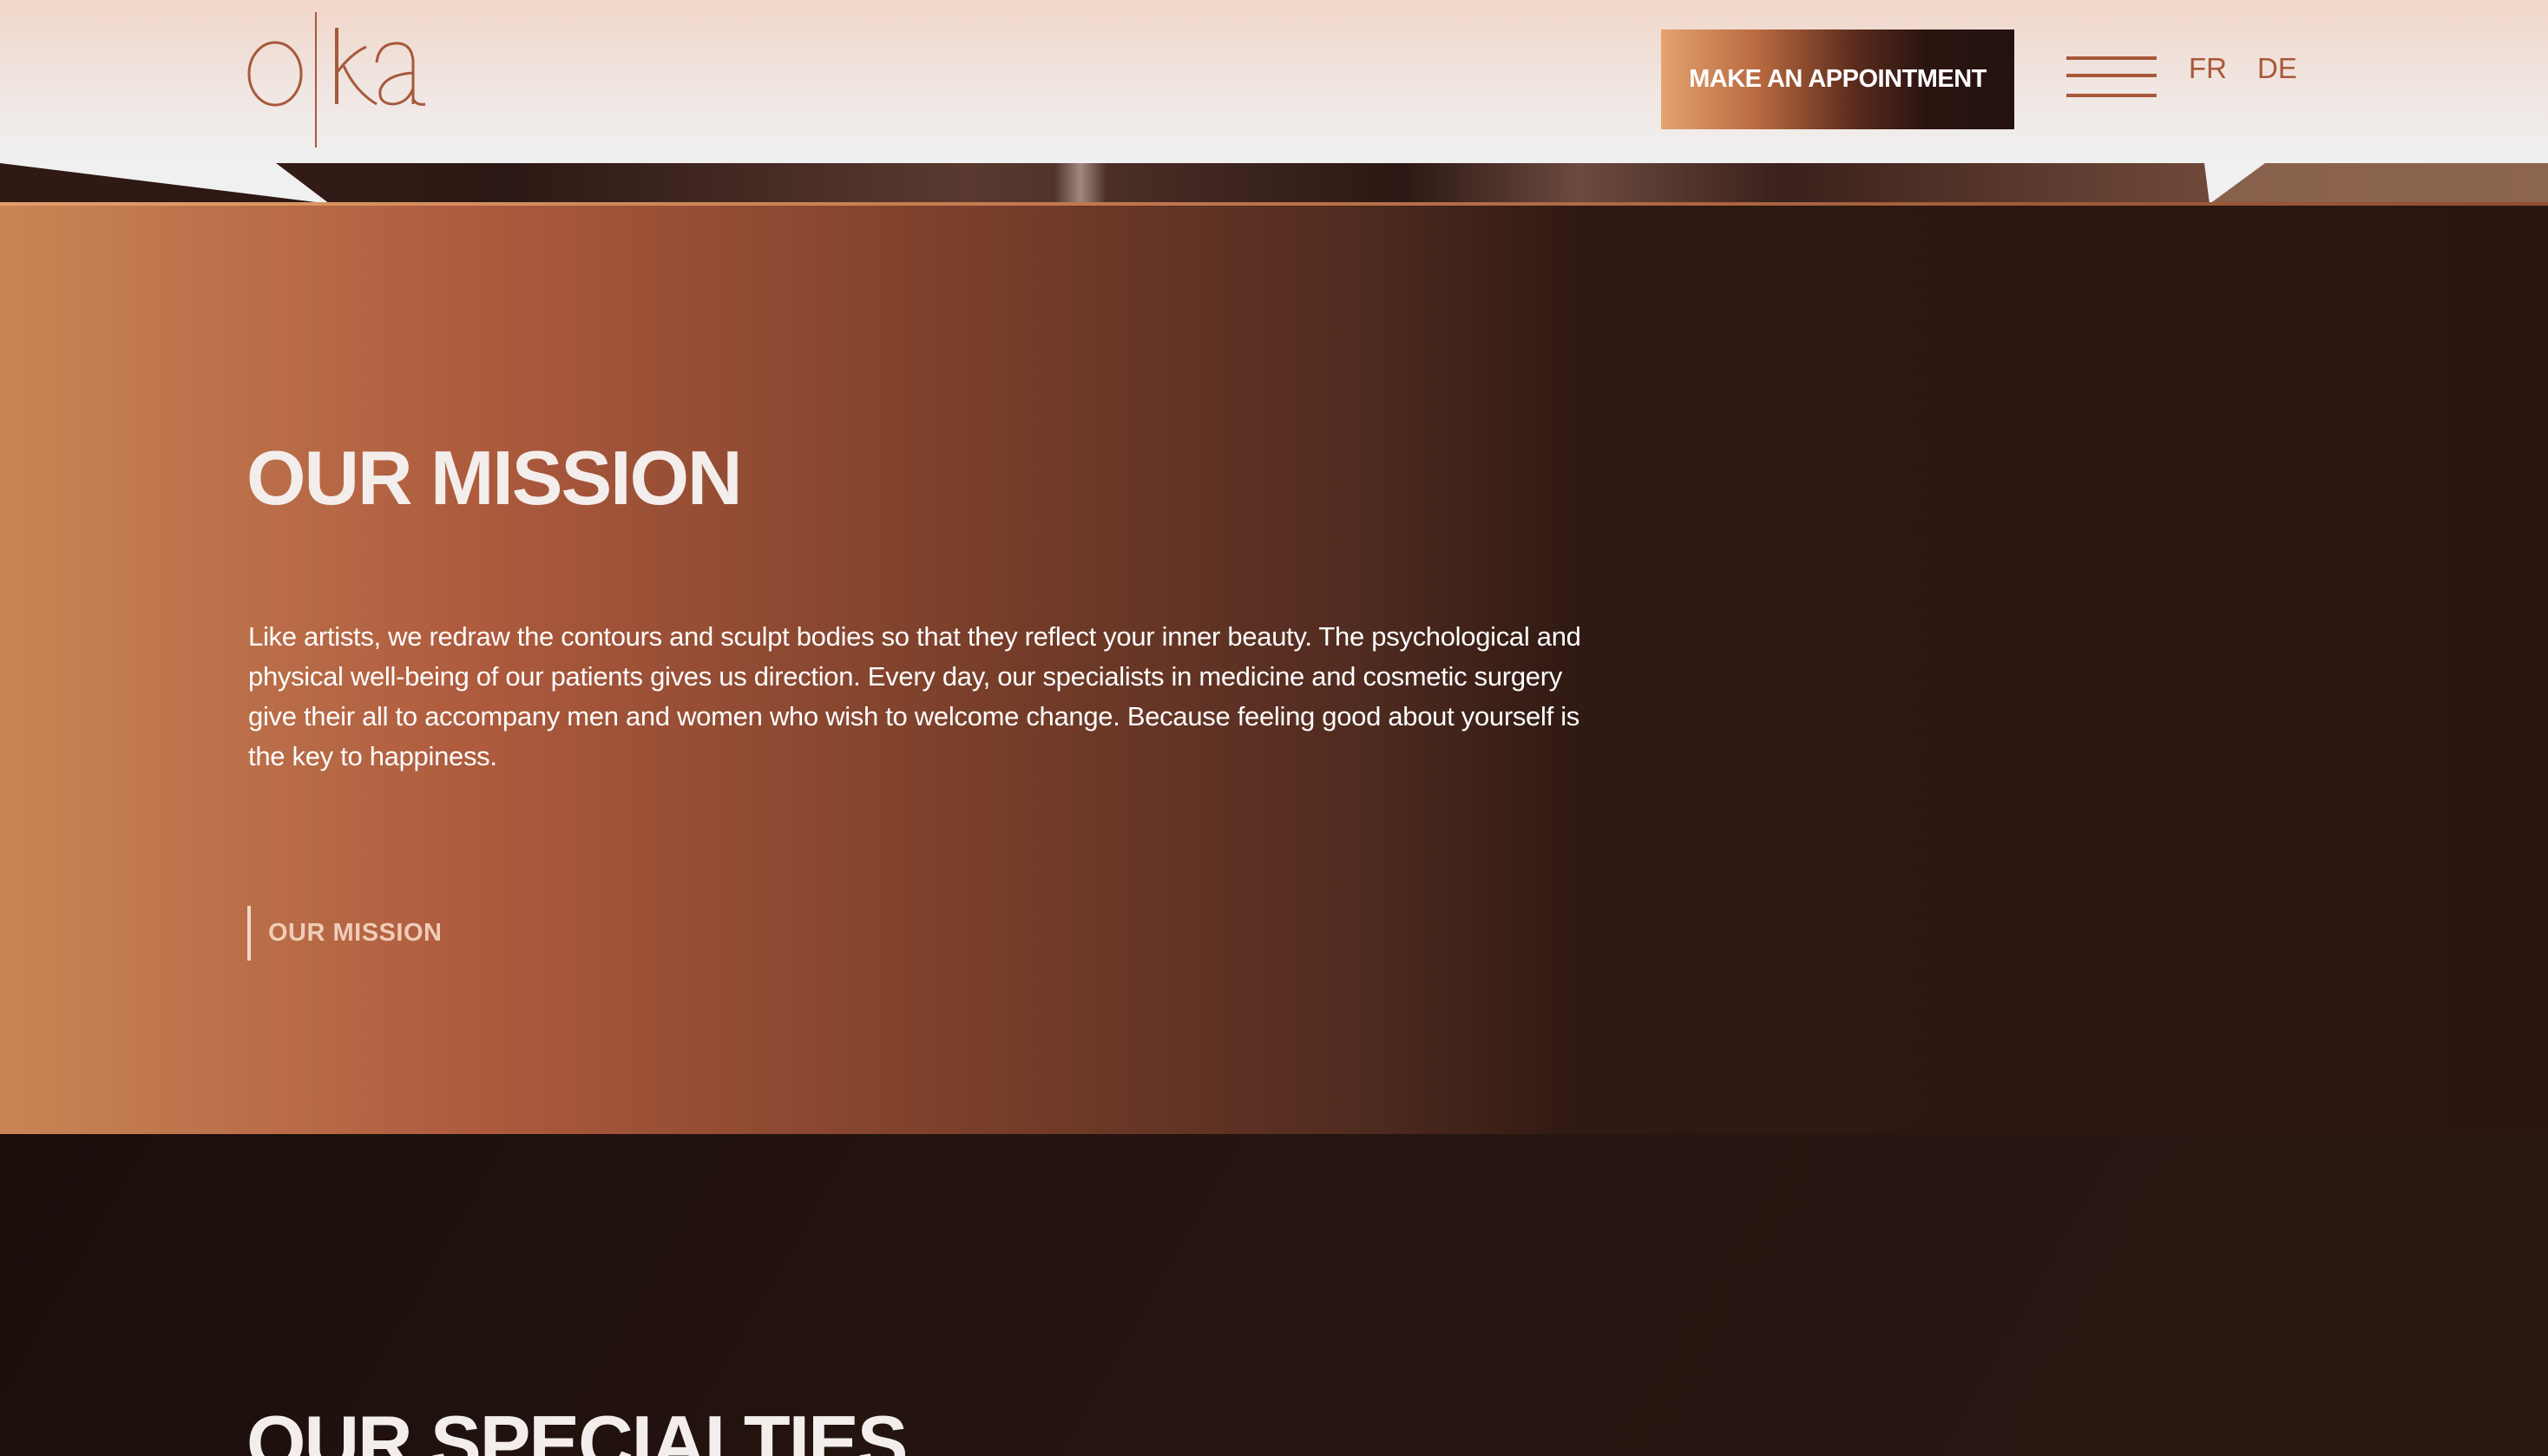  What do you see at coordinates (1274, 81) in the screenshot?
I see `site-header: MAKE AN APPOINTMENT FR DE` at bounding box center [1274, 81].